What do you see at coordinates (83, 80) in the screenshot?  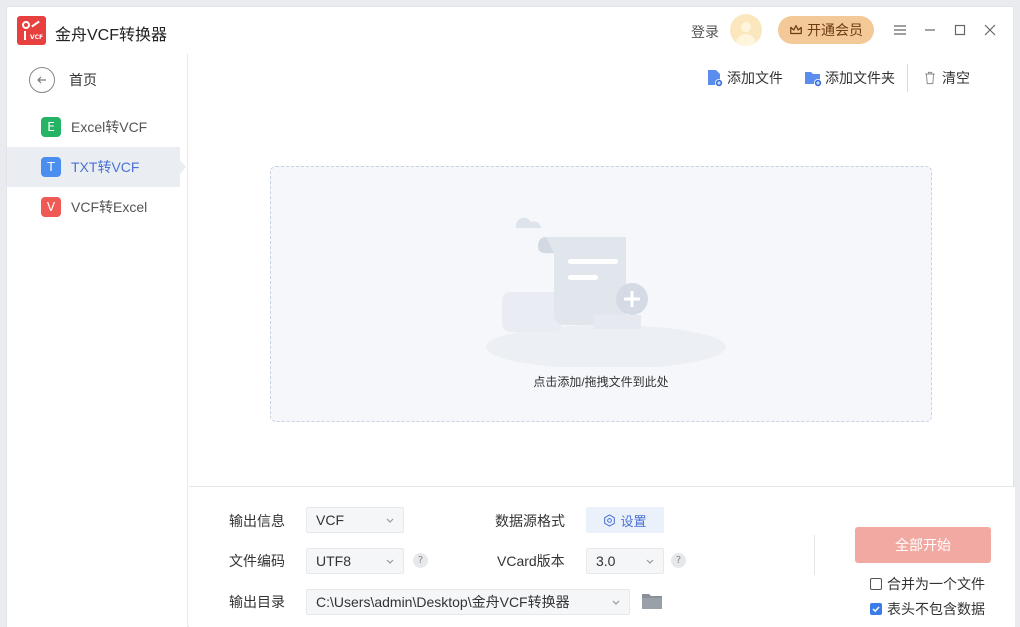 I see `sidebar-home-label: 首页` at bounding box center [83, 80].